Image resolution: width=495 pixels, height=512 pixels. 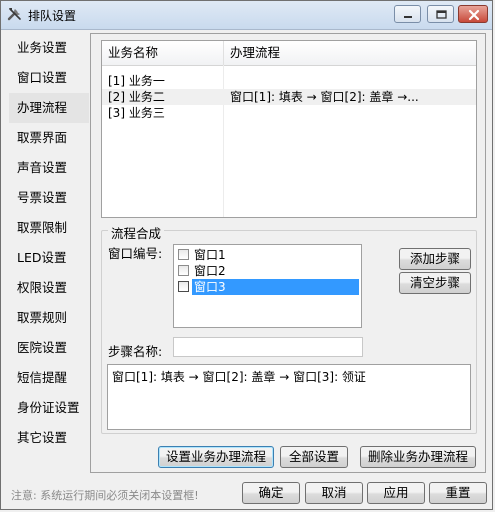 What do you see at coordinates (52, 16) in the screenshot?
I see `window-title: 排队设置` at bounding box center [52, 16].